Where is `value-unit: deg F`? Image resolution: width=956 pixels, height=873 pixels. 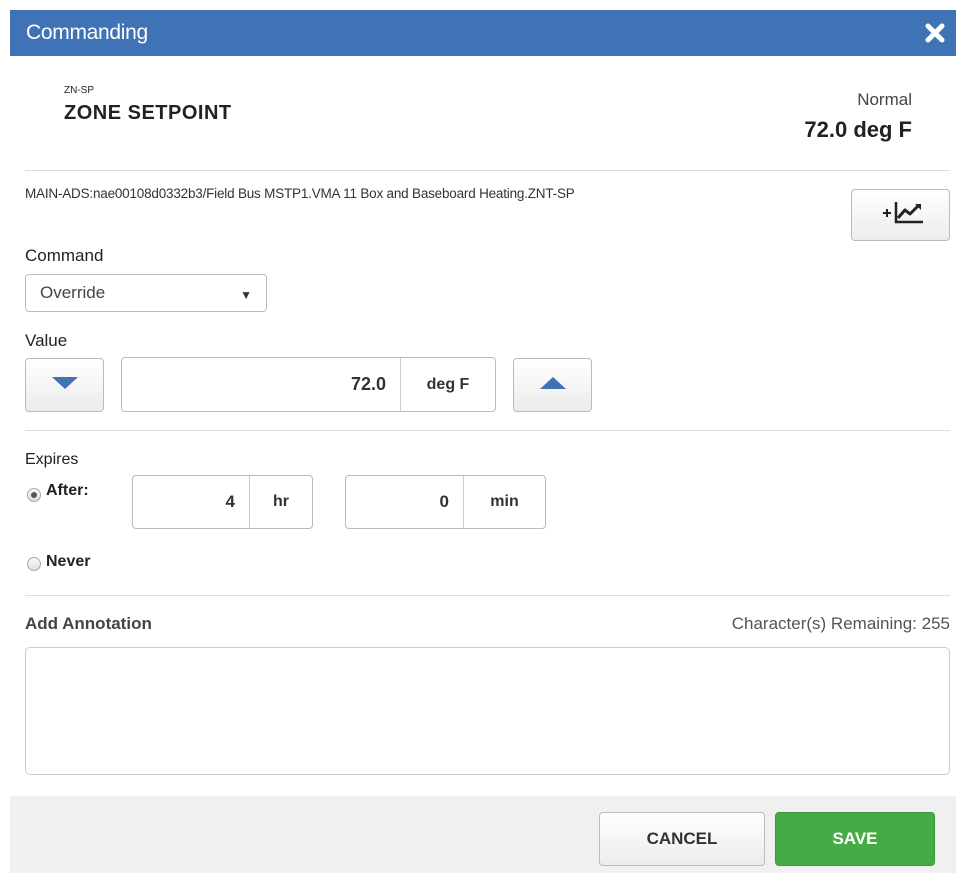
value-unit: deg F is located at coordinates (447, 384).